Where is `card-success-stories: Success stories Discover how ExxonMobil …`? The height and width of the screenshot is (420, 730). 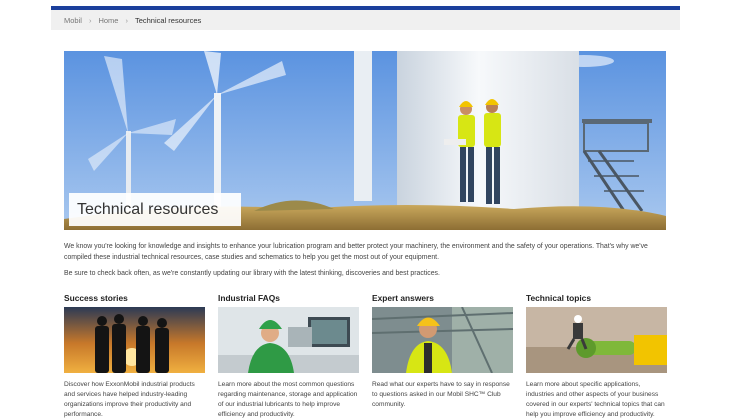
card-success-stories: Success stories Discover how ExxonMobil … is located at coordinates (134, 356).